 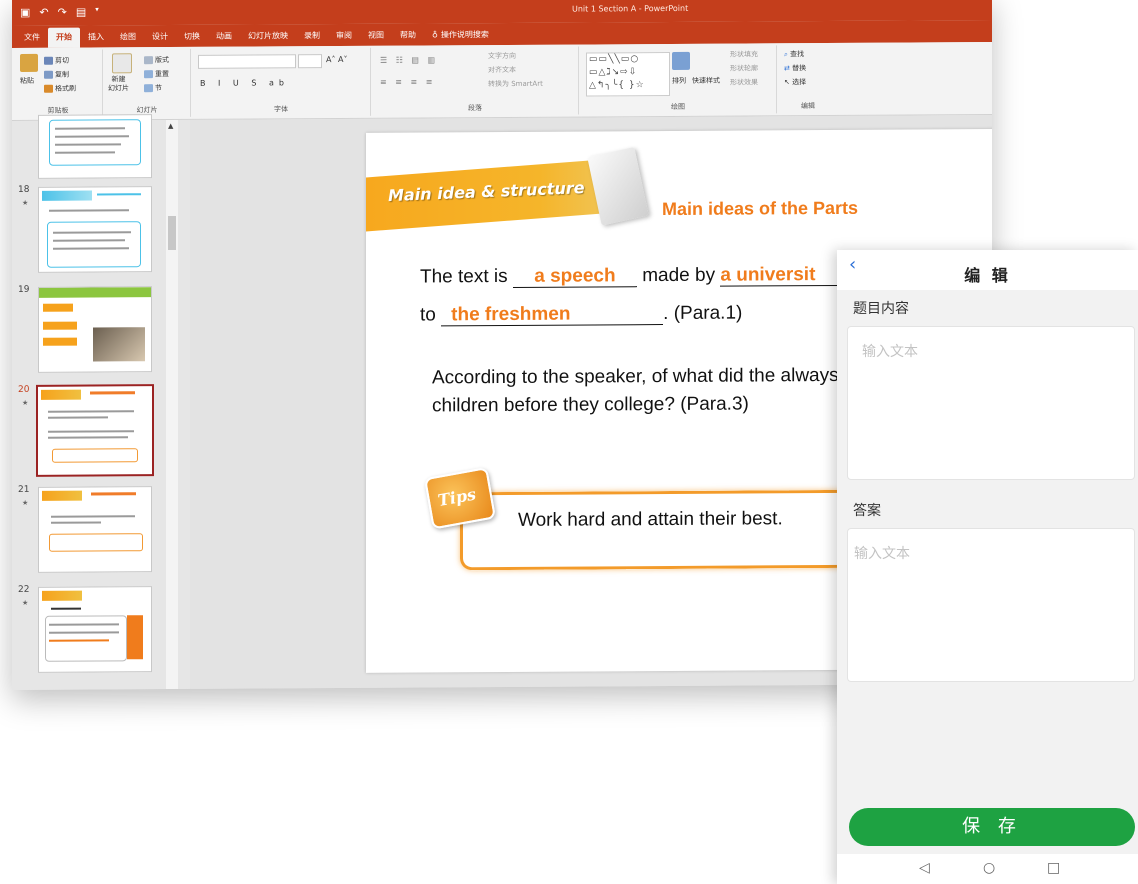 What do you see at coordinates (122, 63) in the screenshot?
I see `new-slide-icon` at bounding box center [122, 63].